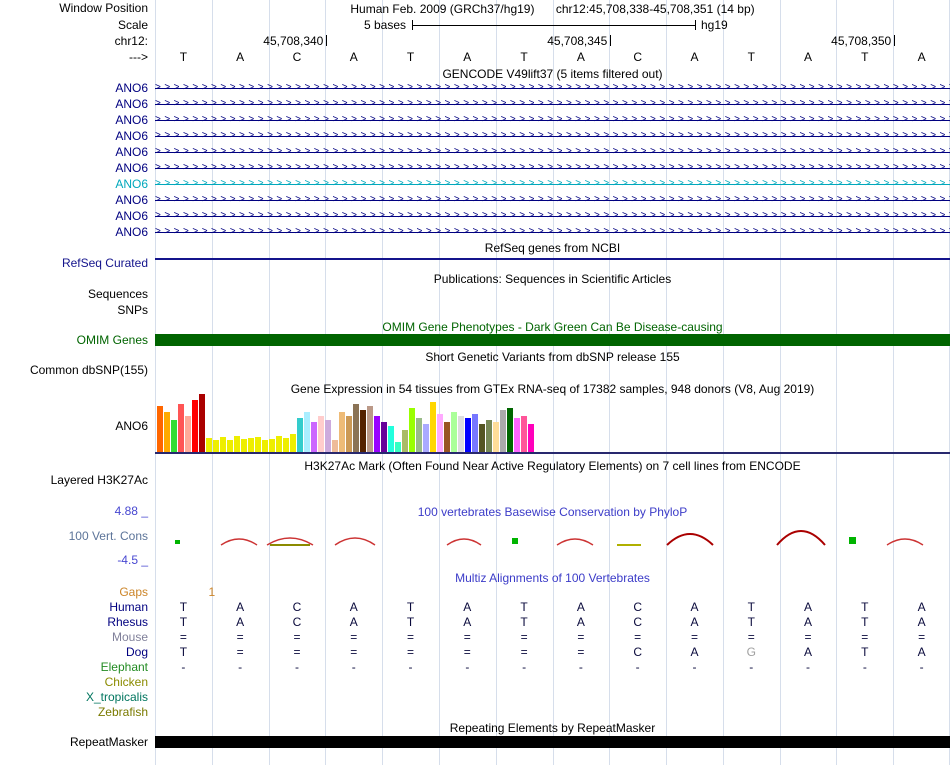  What do you see at coordinates (751, 652) in the screenshot?
I see `alignment-base: G` at bounding box center [751, 652].